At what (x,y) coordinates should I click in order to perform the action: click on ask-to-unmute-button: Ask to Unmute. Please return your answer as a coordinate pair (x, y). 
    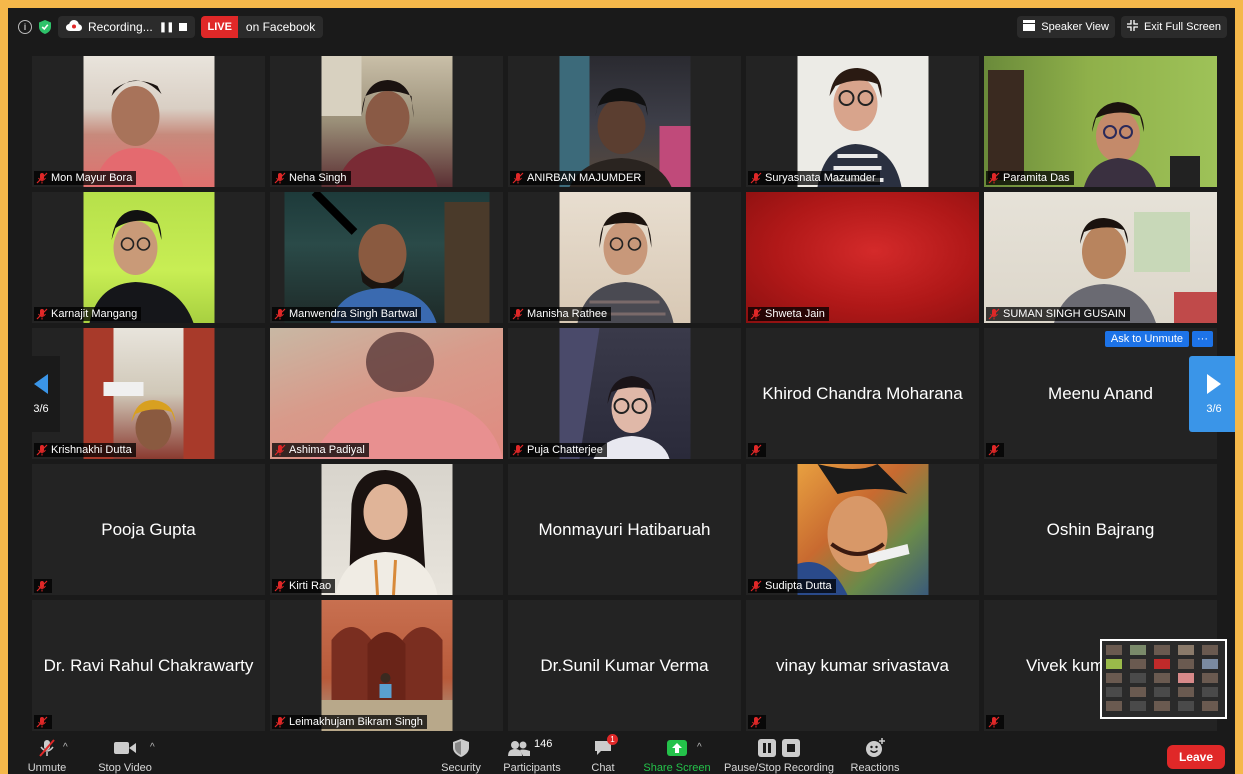
    Looking at the image, I should click on (1146, 339).